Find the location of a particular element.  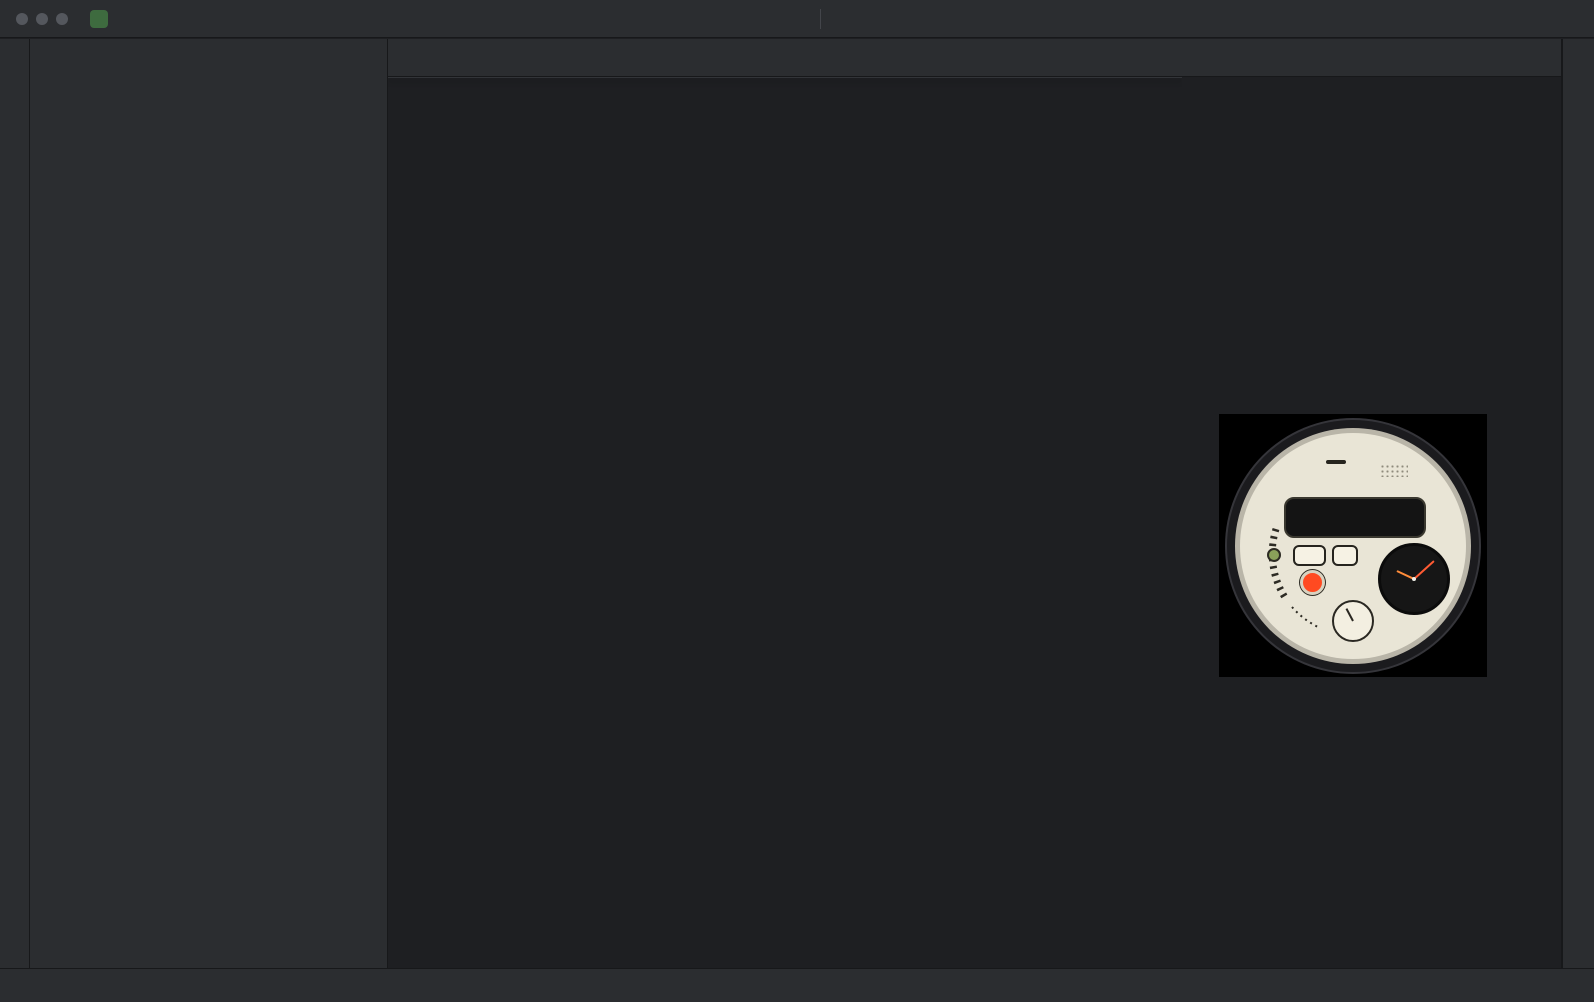

right-tool-stripe is located at coordinates (1578, 503).